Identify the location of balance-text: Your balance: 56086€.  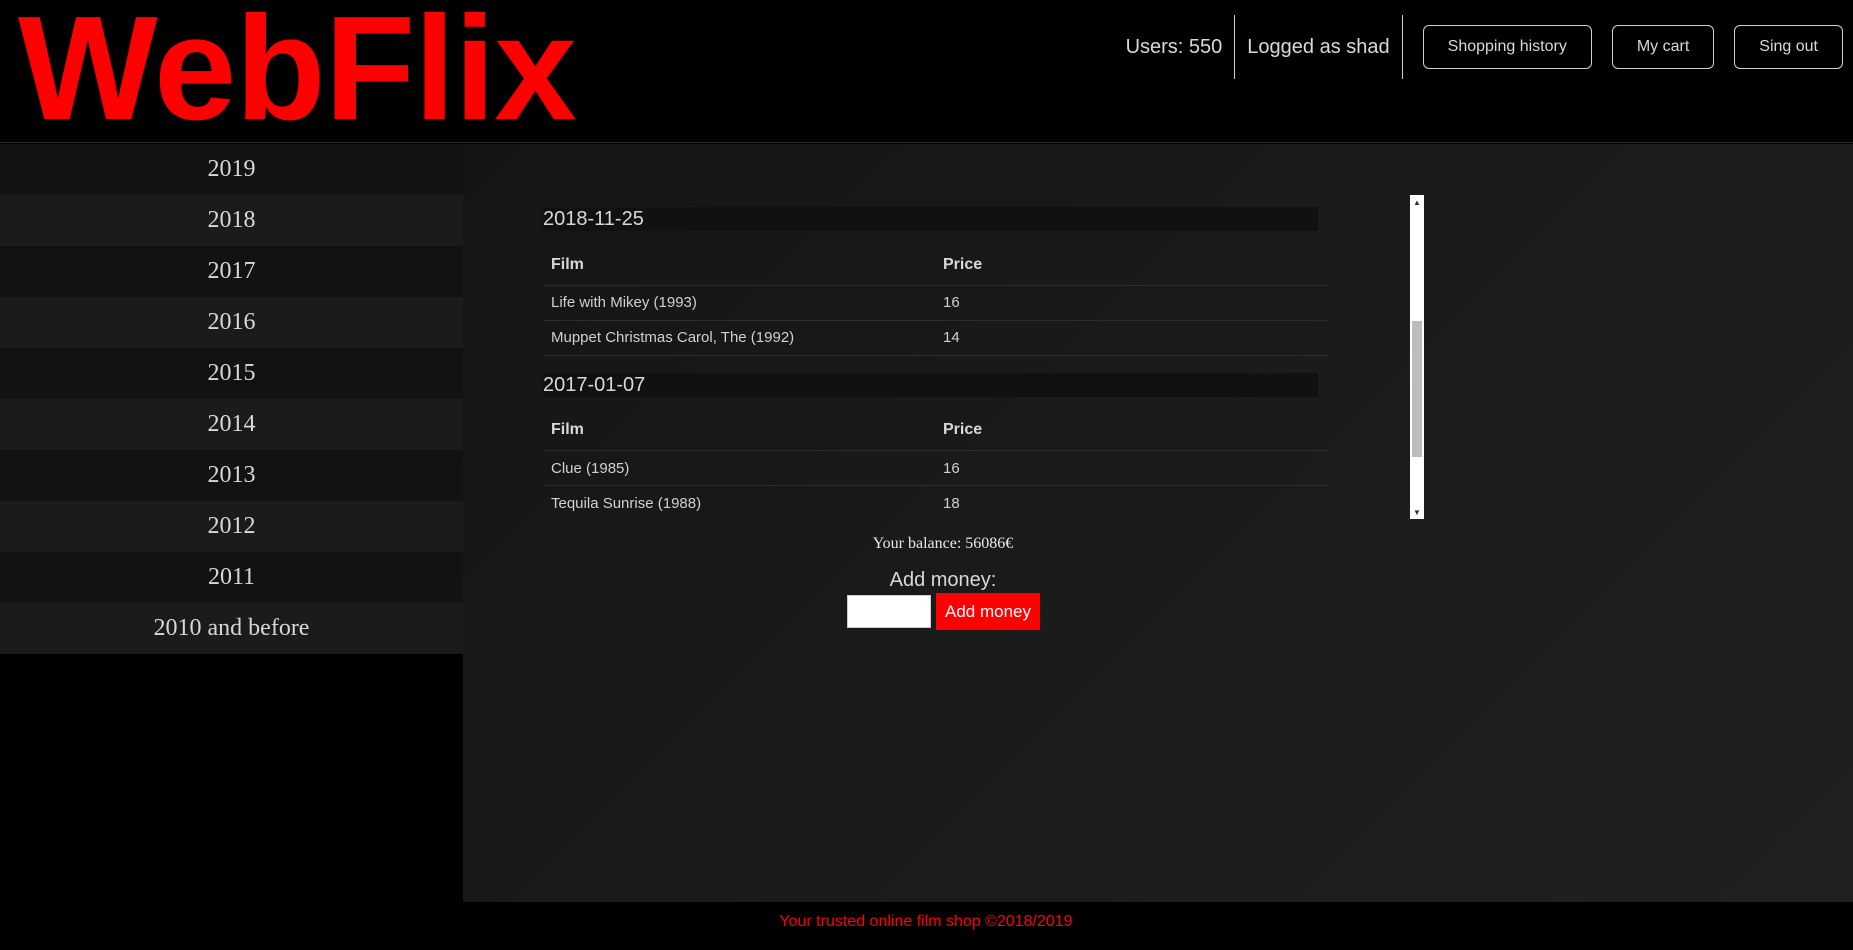
(943, 543).